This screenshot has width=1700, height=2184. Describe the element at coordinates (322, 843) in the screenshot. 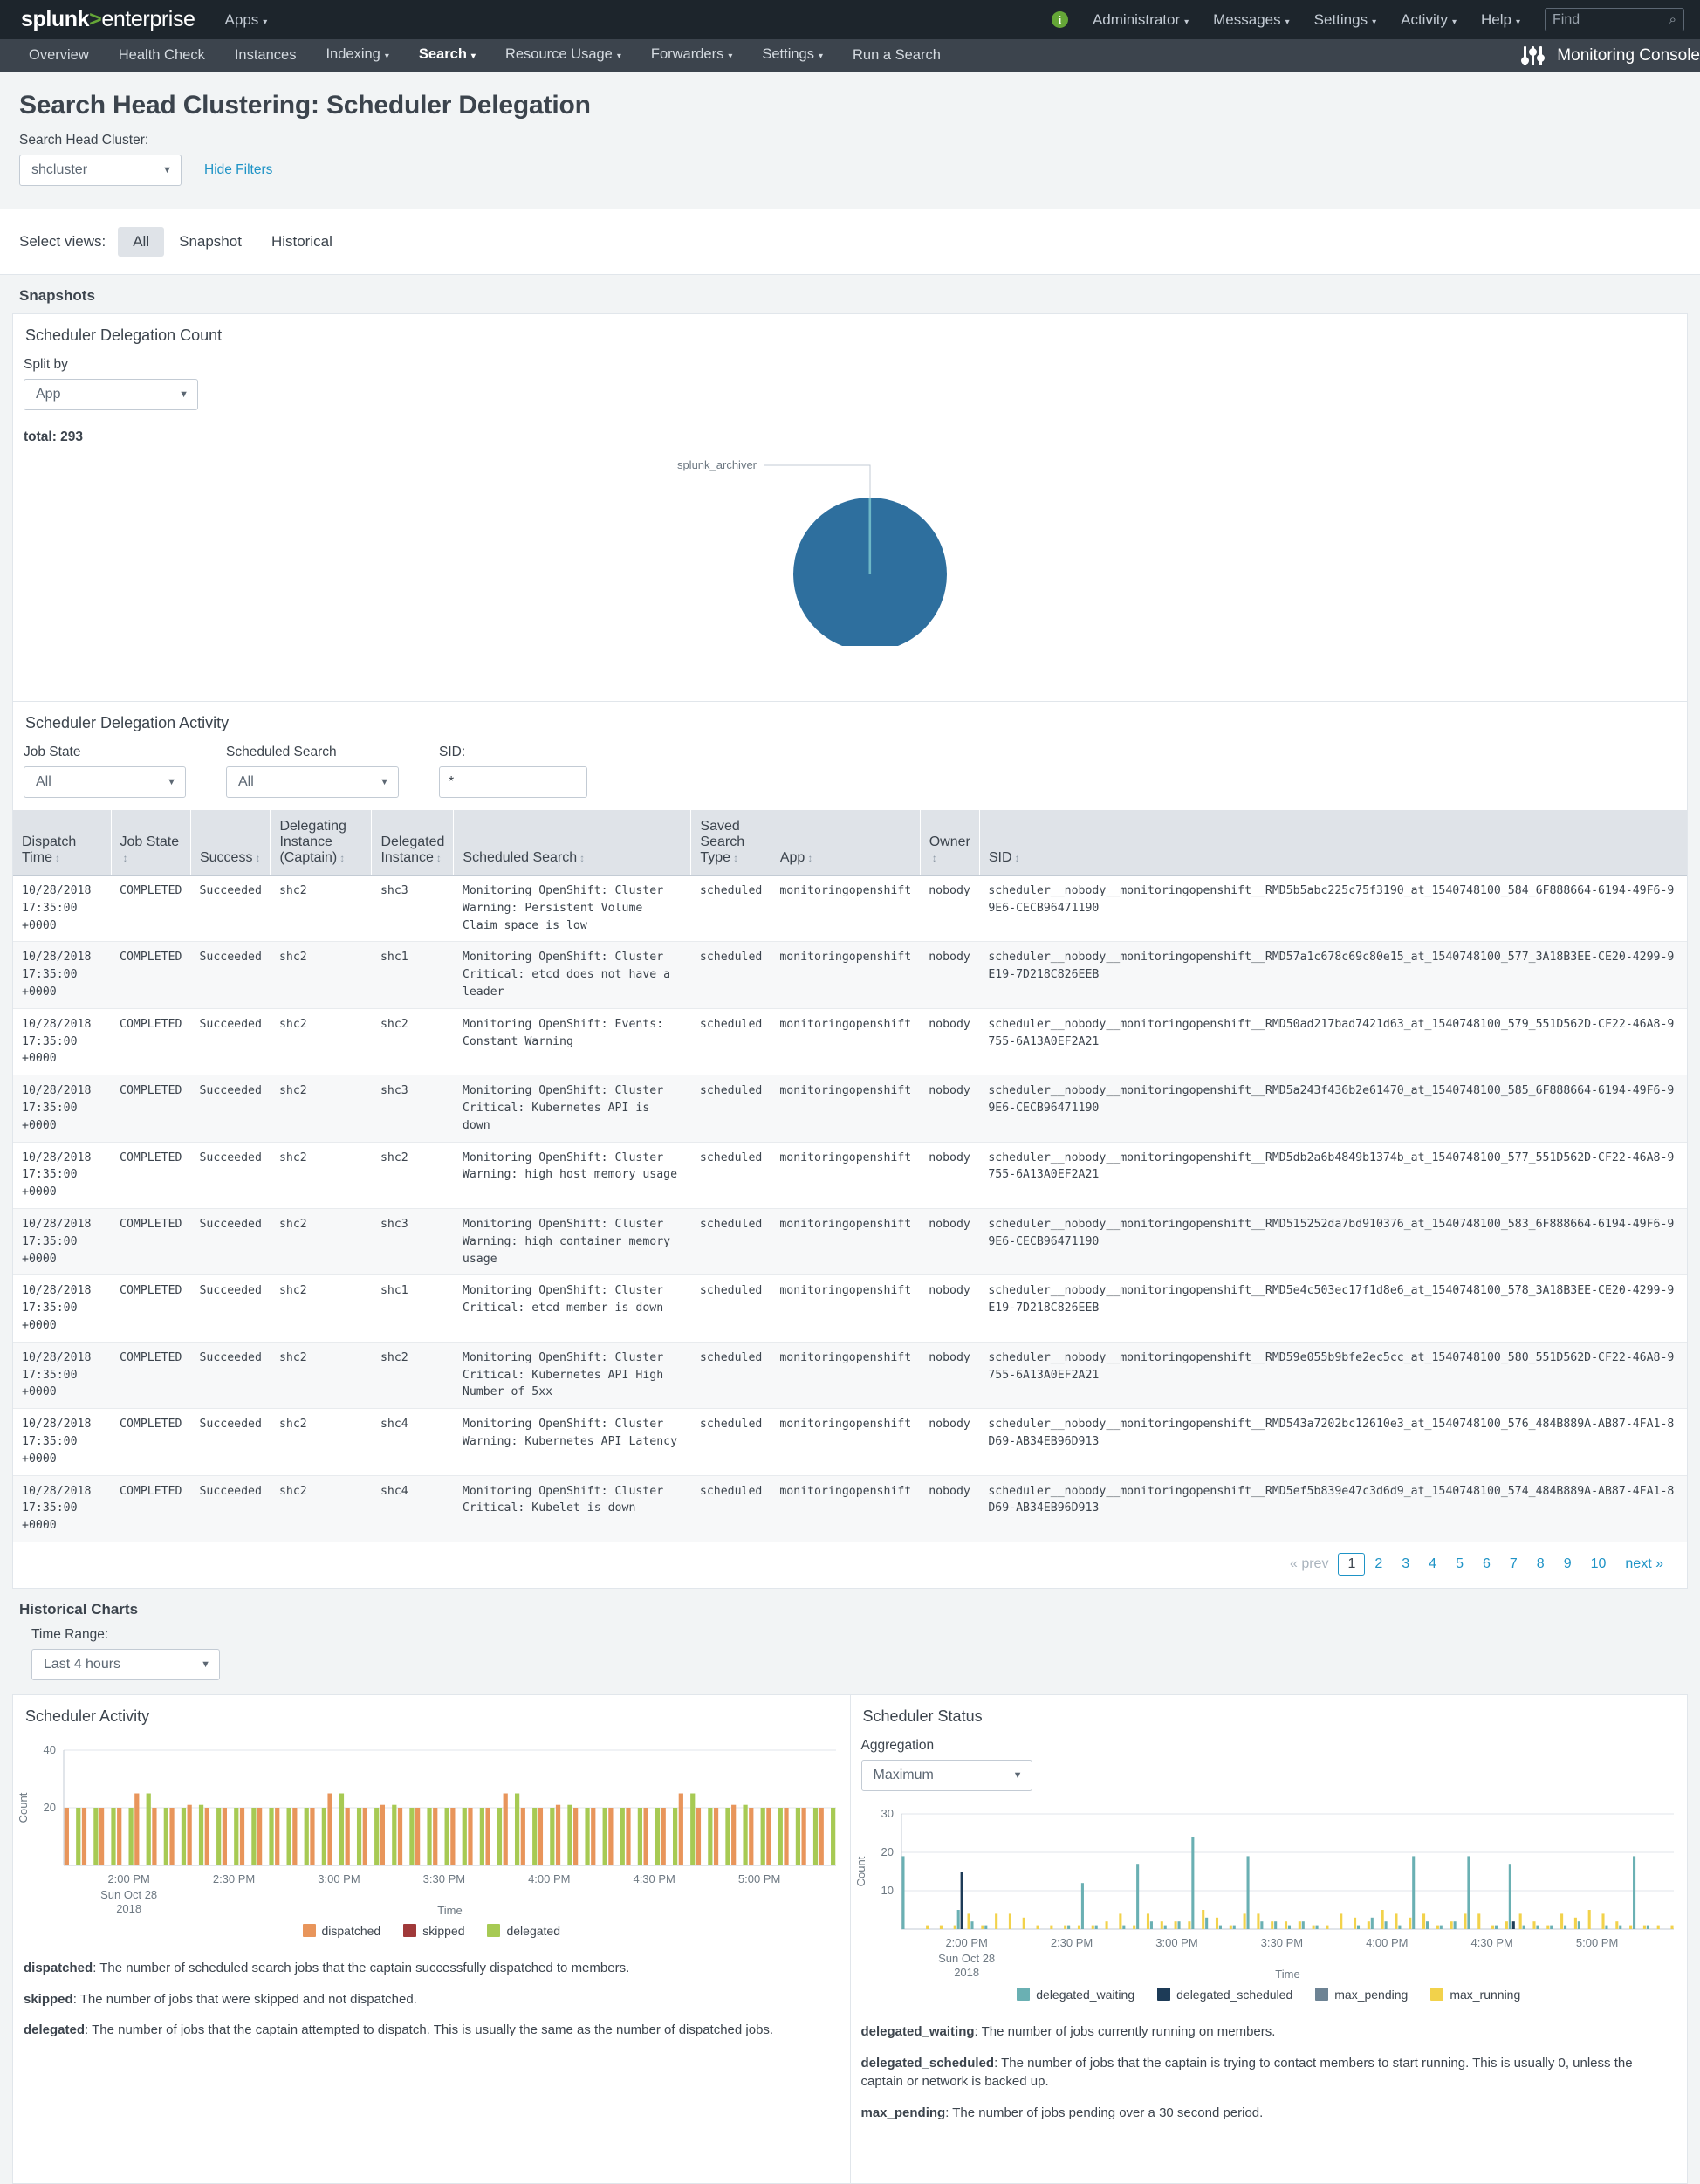

I see `col-delegating-instance: Delegating Instance (Captain) ↕` at that location.